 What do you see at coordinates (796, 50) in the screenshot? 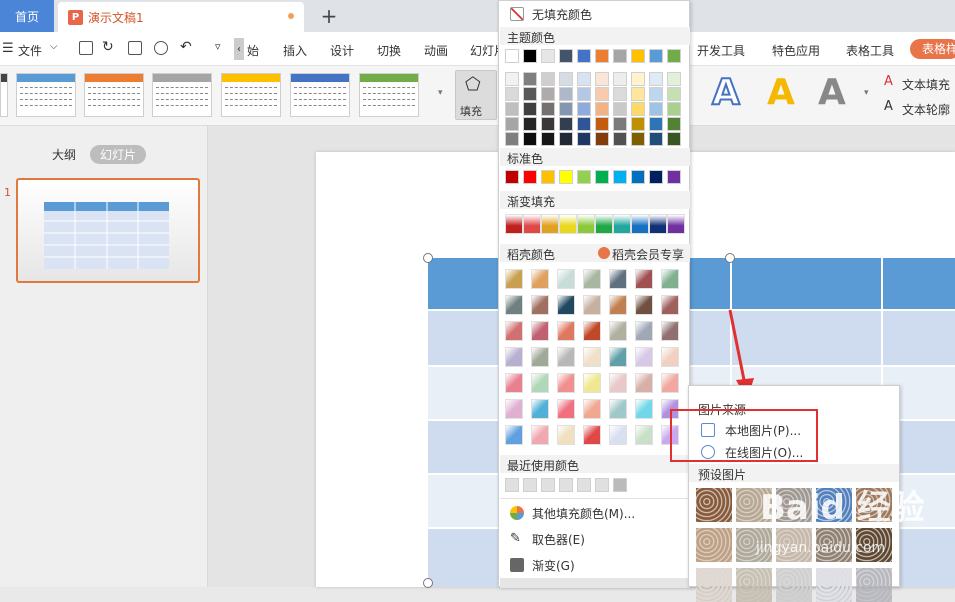
I see `menu-features: 特色应用` at bounding box center [796, 50].